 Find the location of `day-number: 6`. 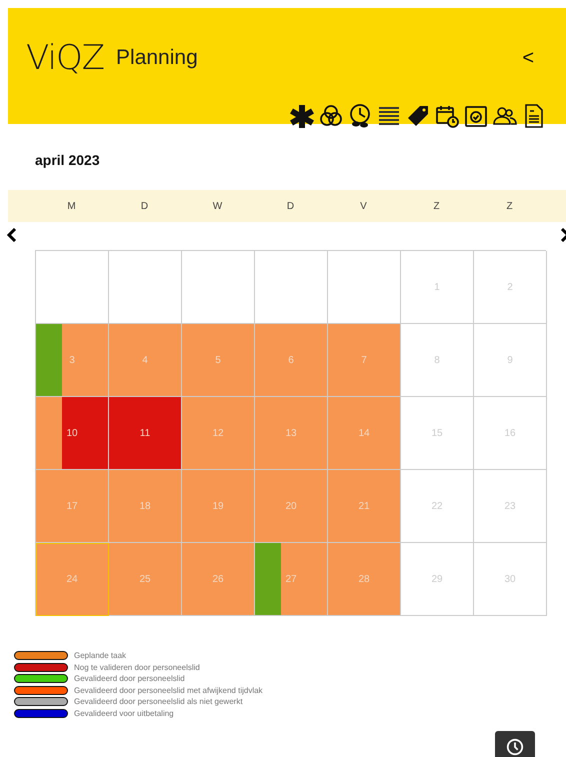

day-number: 6 is located at coordinates (291, 360).